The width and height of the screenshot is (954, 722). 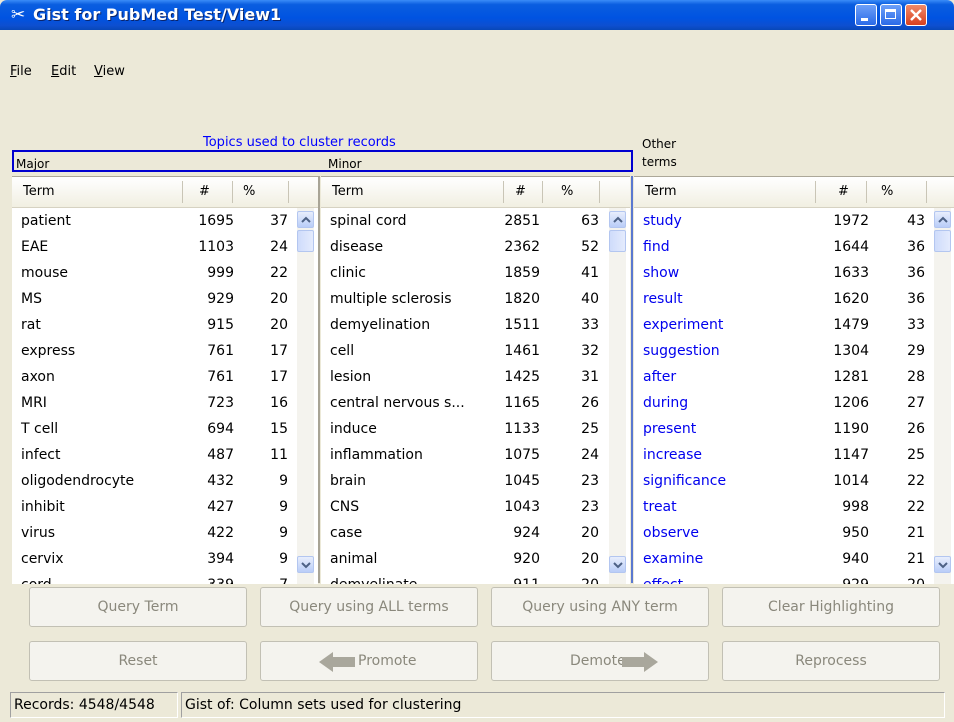 I want to click on table-row: patient 1695 37, so click(x=165, y=221).